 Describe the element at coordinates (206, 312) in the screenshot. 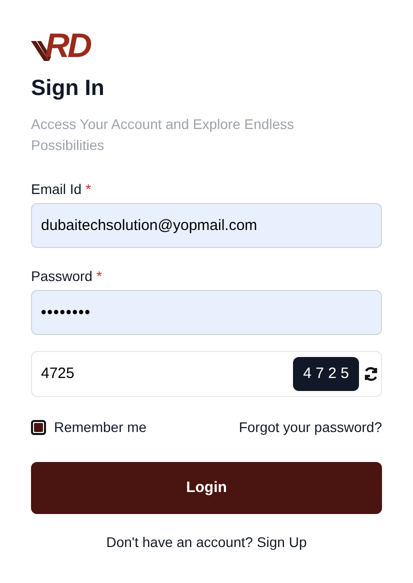

I see `password-field: ••••••••` at that location.